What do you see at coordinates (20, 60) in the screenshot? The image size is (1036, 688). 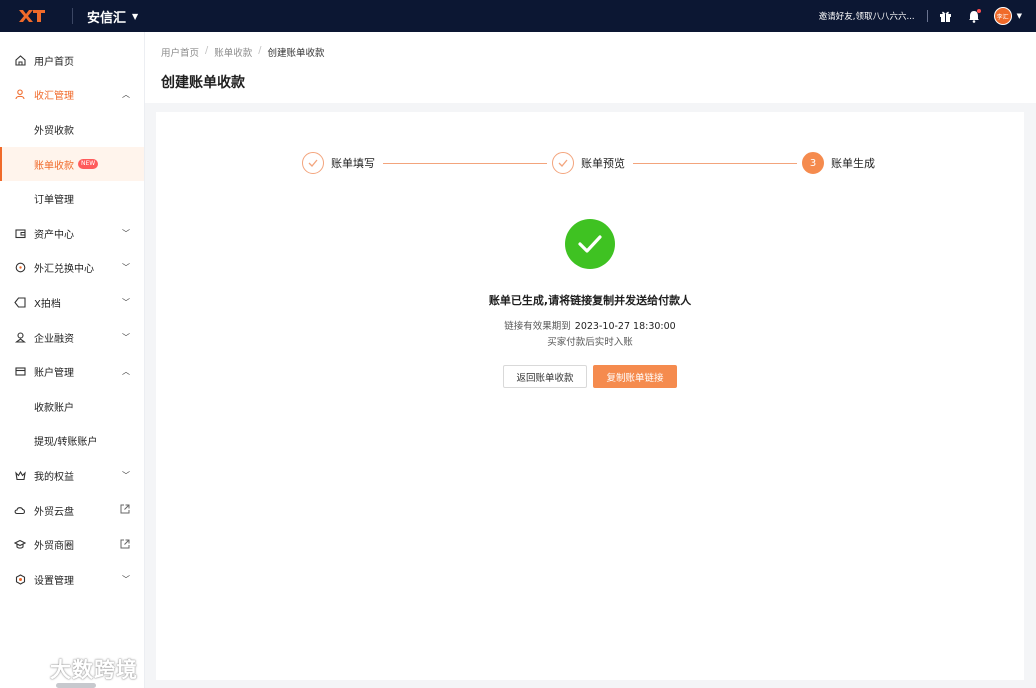 I see `home-icon` at bounding box center [20, 60].